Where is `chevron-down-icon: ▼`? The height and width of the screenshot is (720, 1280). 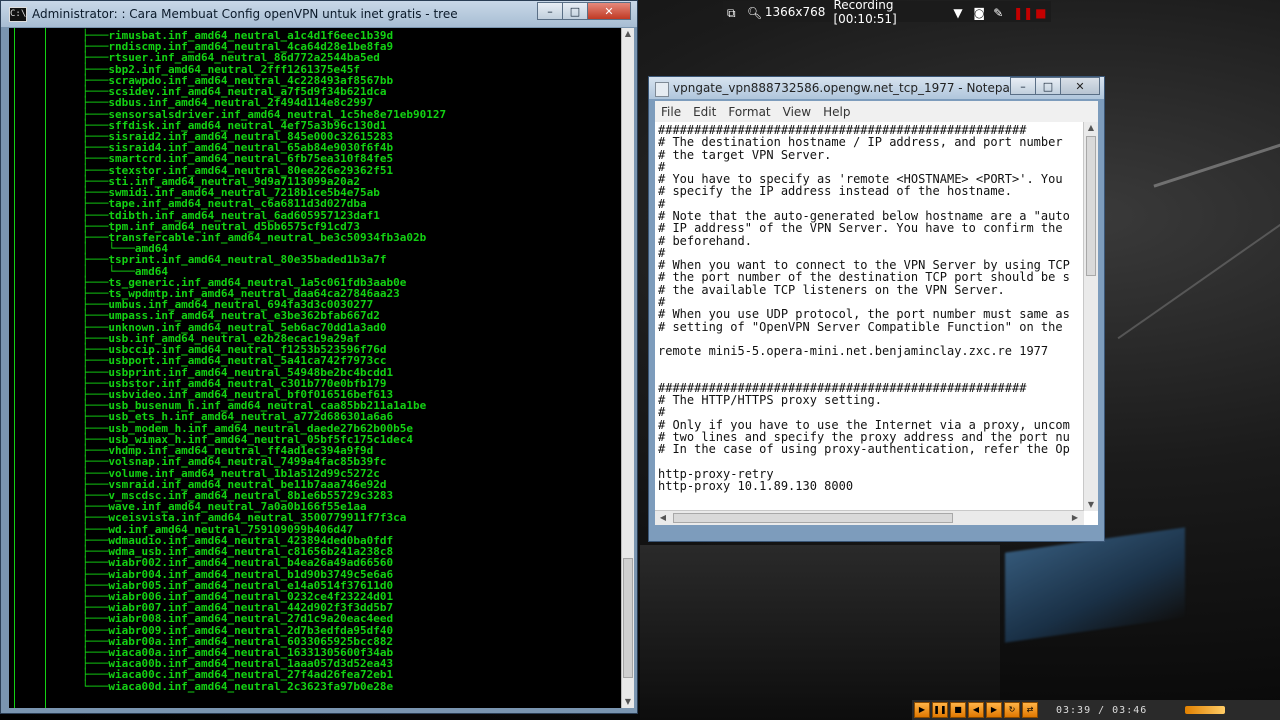
chevron-down-icon: ▼ is located at coordinates (959, 13).